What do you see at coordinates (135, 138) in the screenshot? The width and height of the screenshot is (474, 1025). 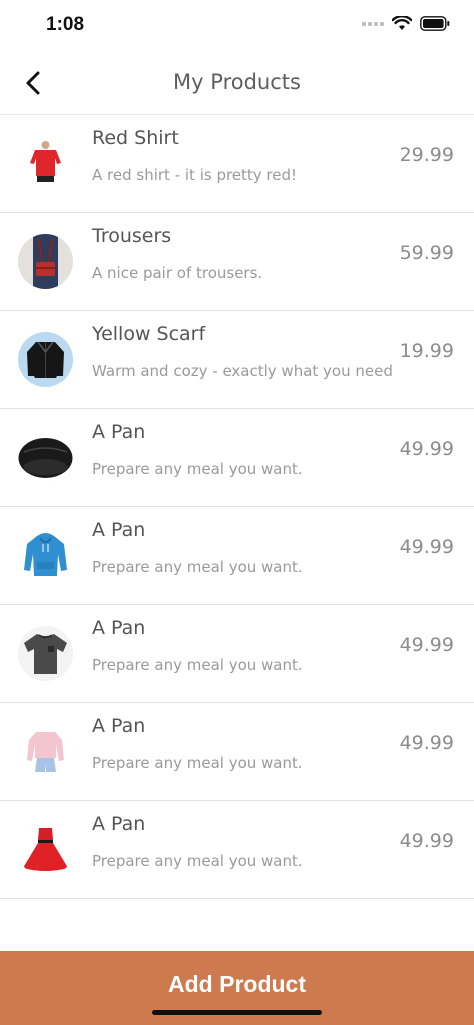 I see `product-title: Red Shirt` at bounding box center [135, 138].